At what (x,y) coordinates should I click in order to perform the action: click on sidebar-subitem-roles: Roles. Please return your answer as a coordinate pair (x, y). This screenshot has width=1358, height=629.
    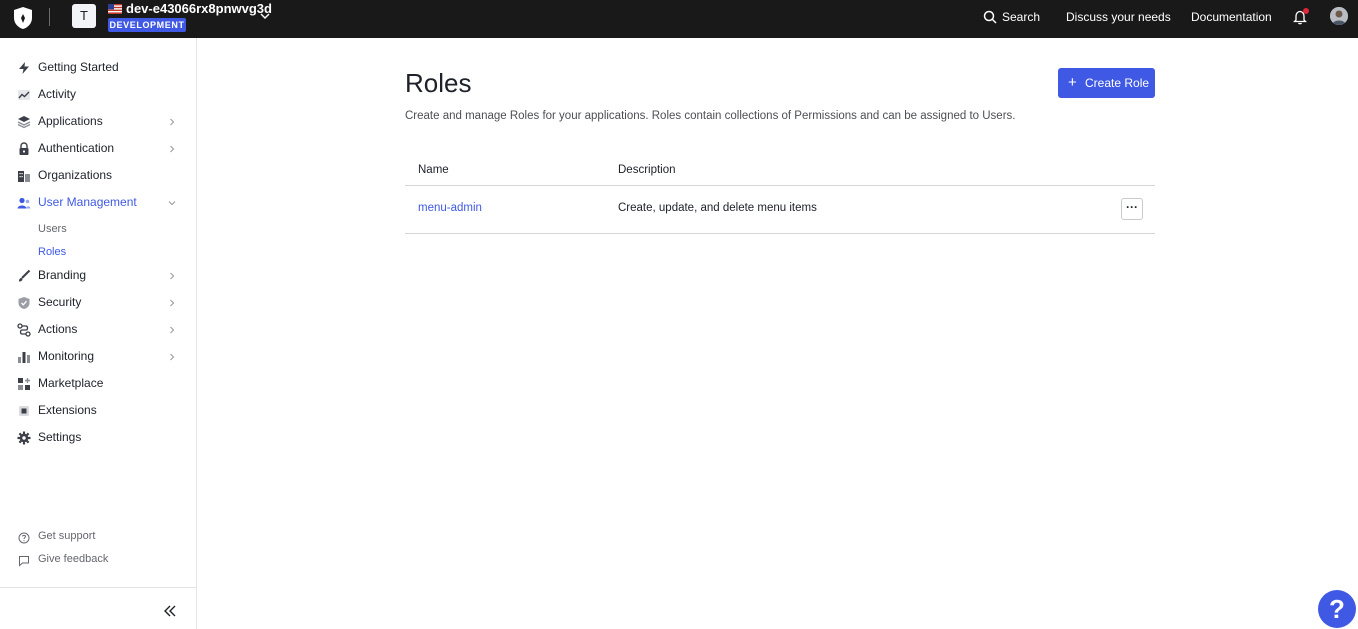
    Looking at the image, I should click on (52, 252).